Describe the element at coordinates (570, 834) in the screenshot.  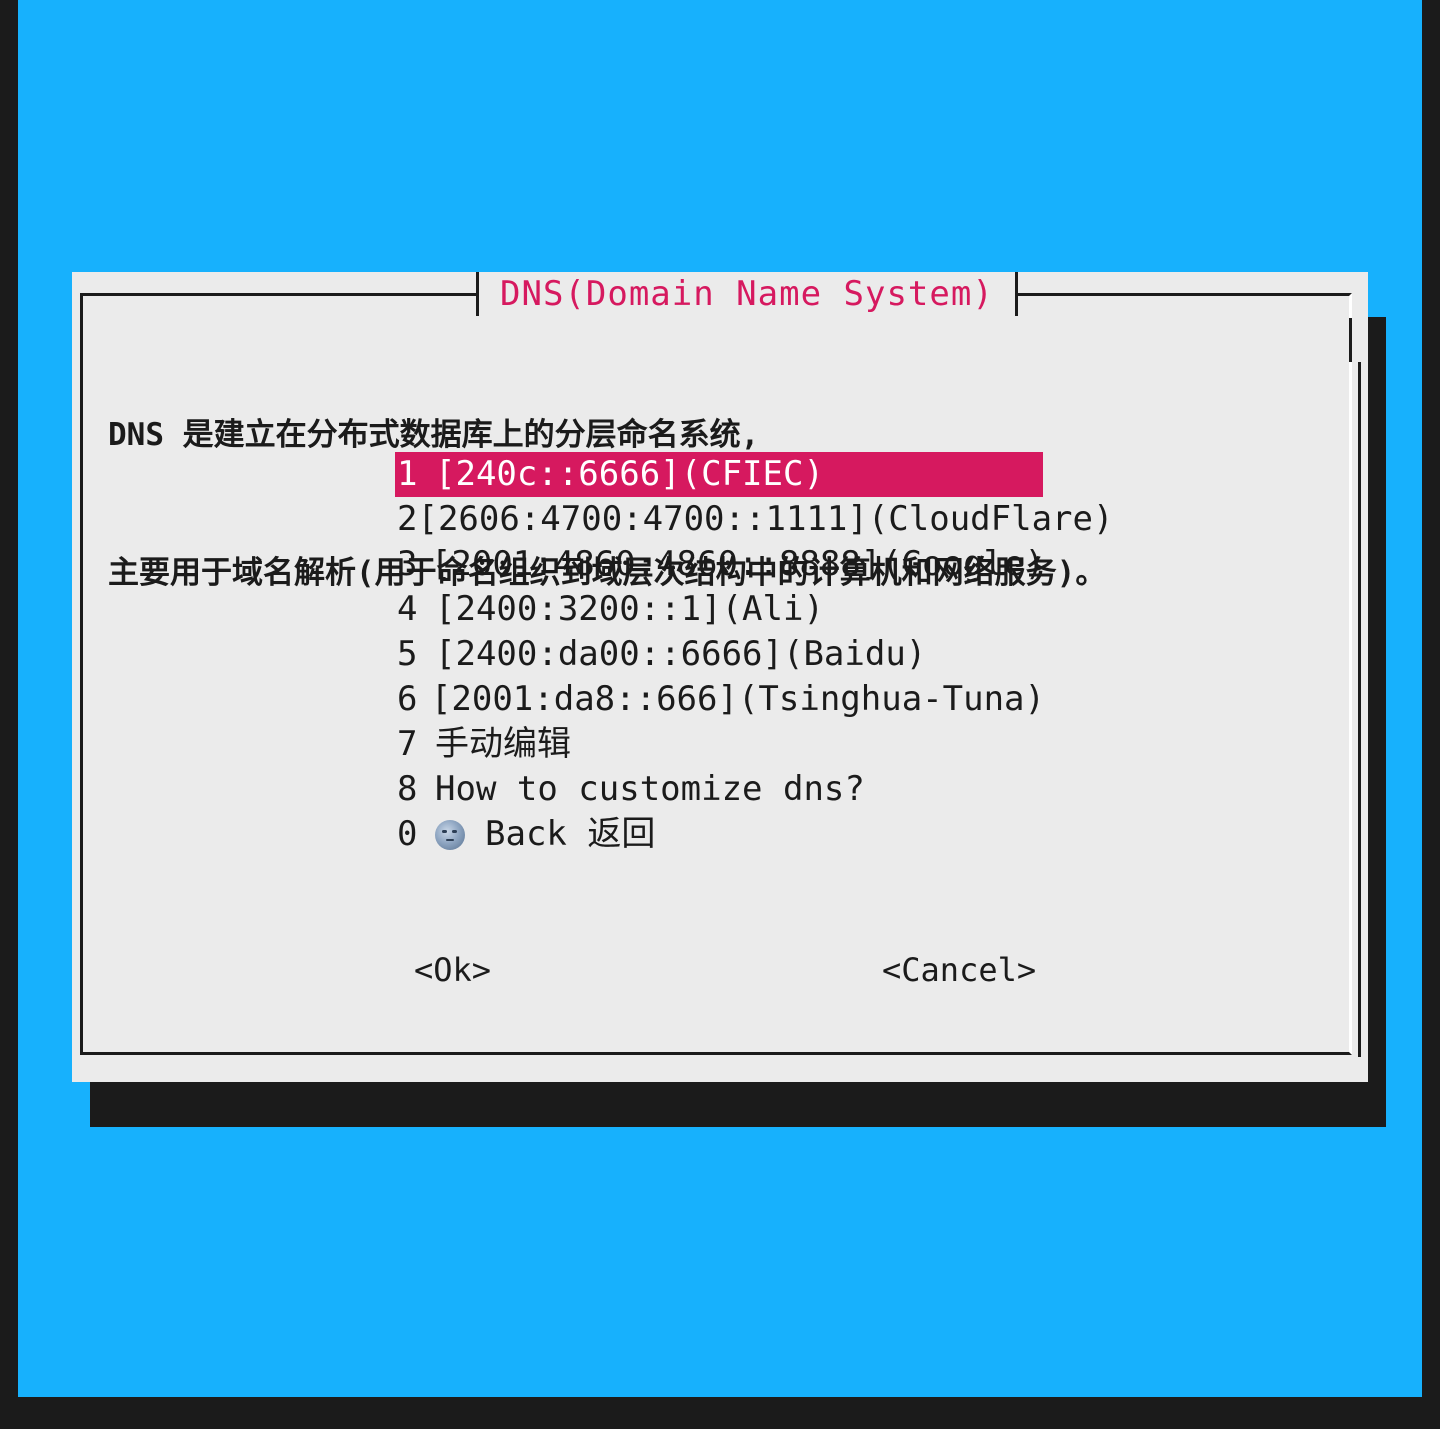
I see `menu-item-label: Back 返回` at that location.